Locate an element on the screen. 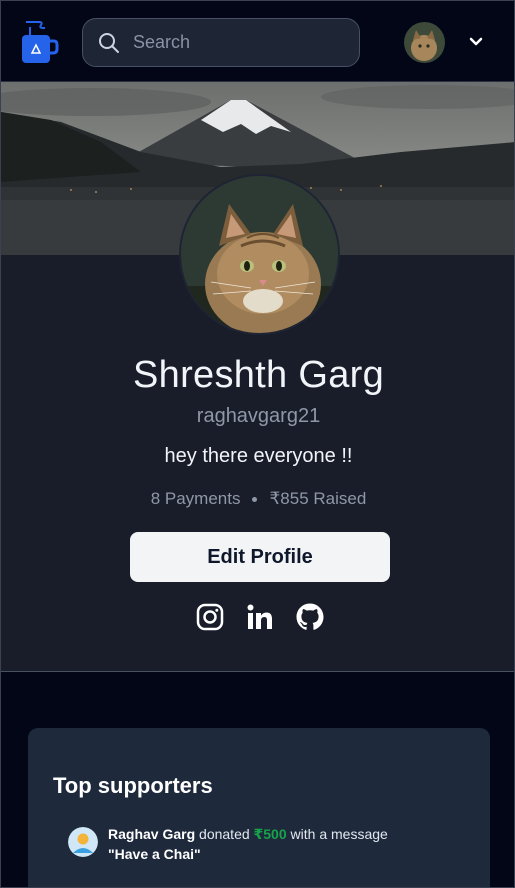  profile-bio: hey there everyone !! is located at coordinates (258, 456).